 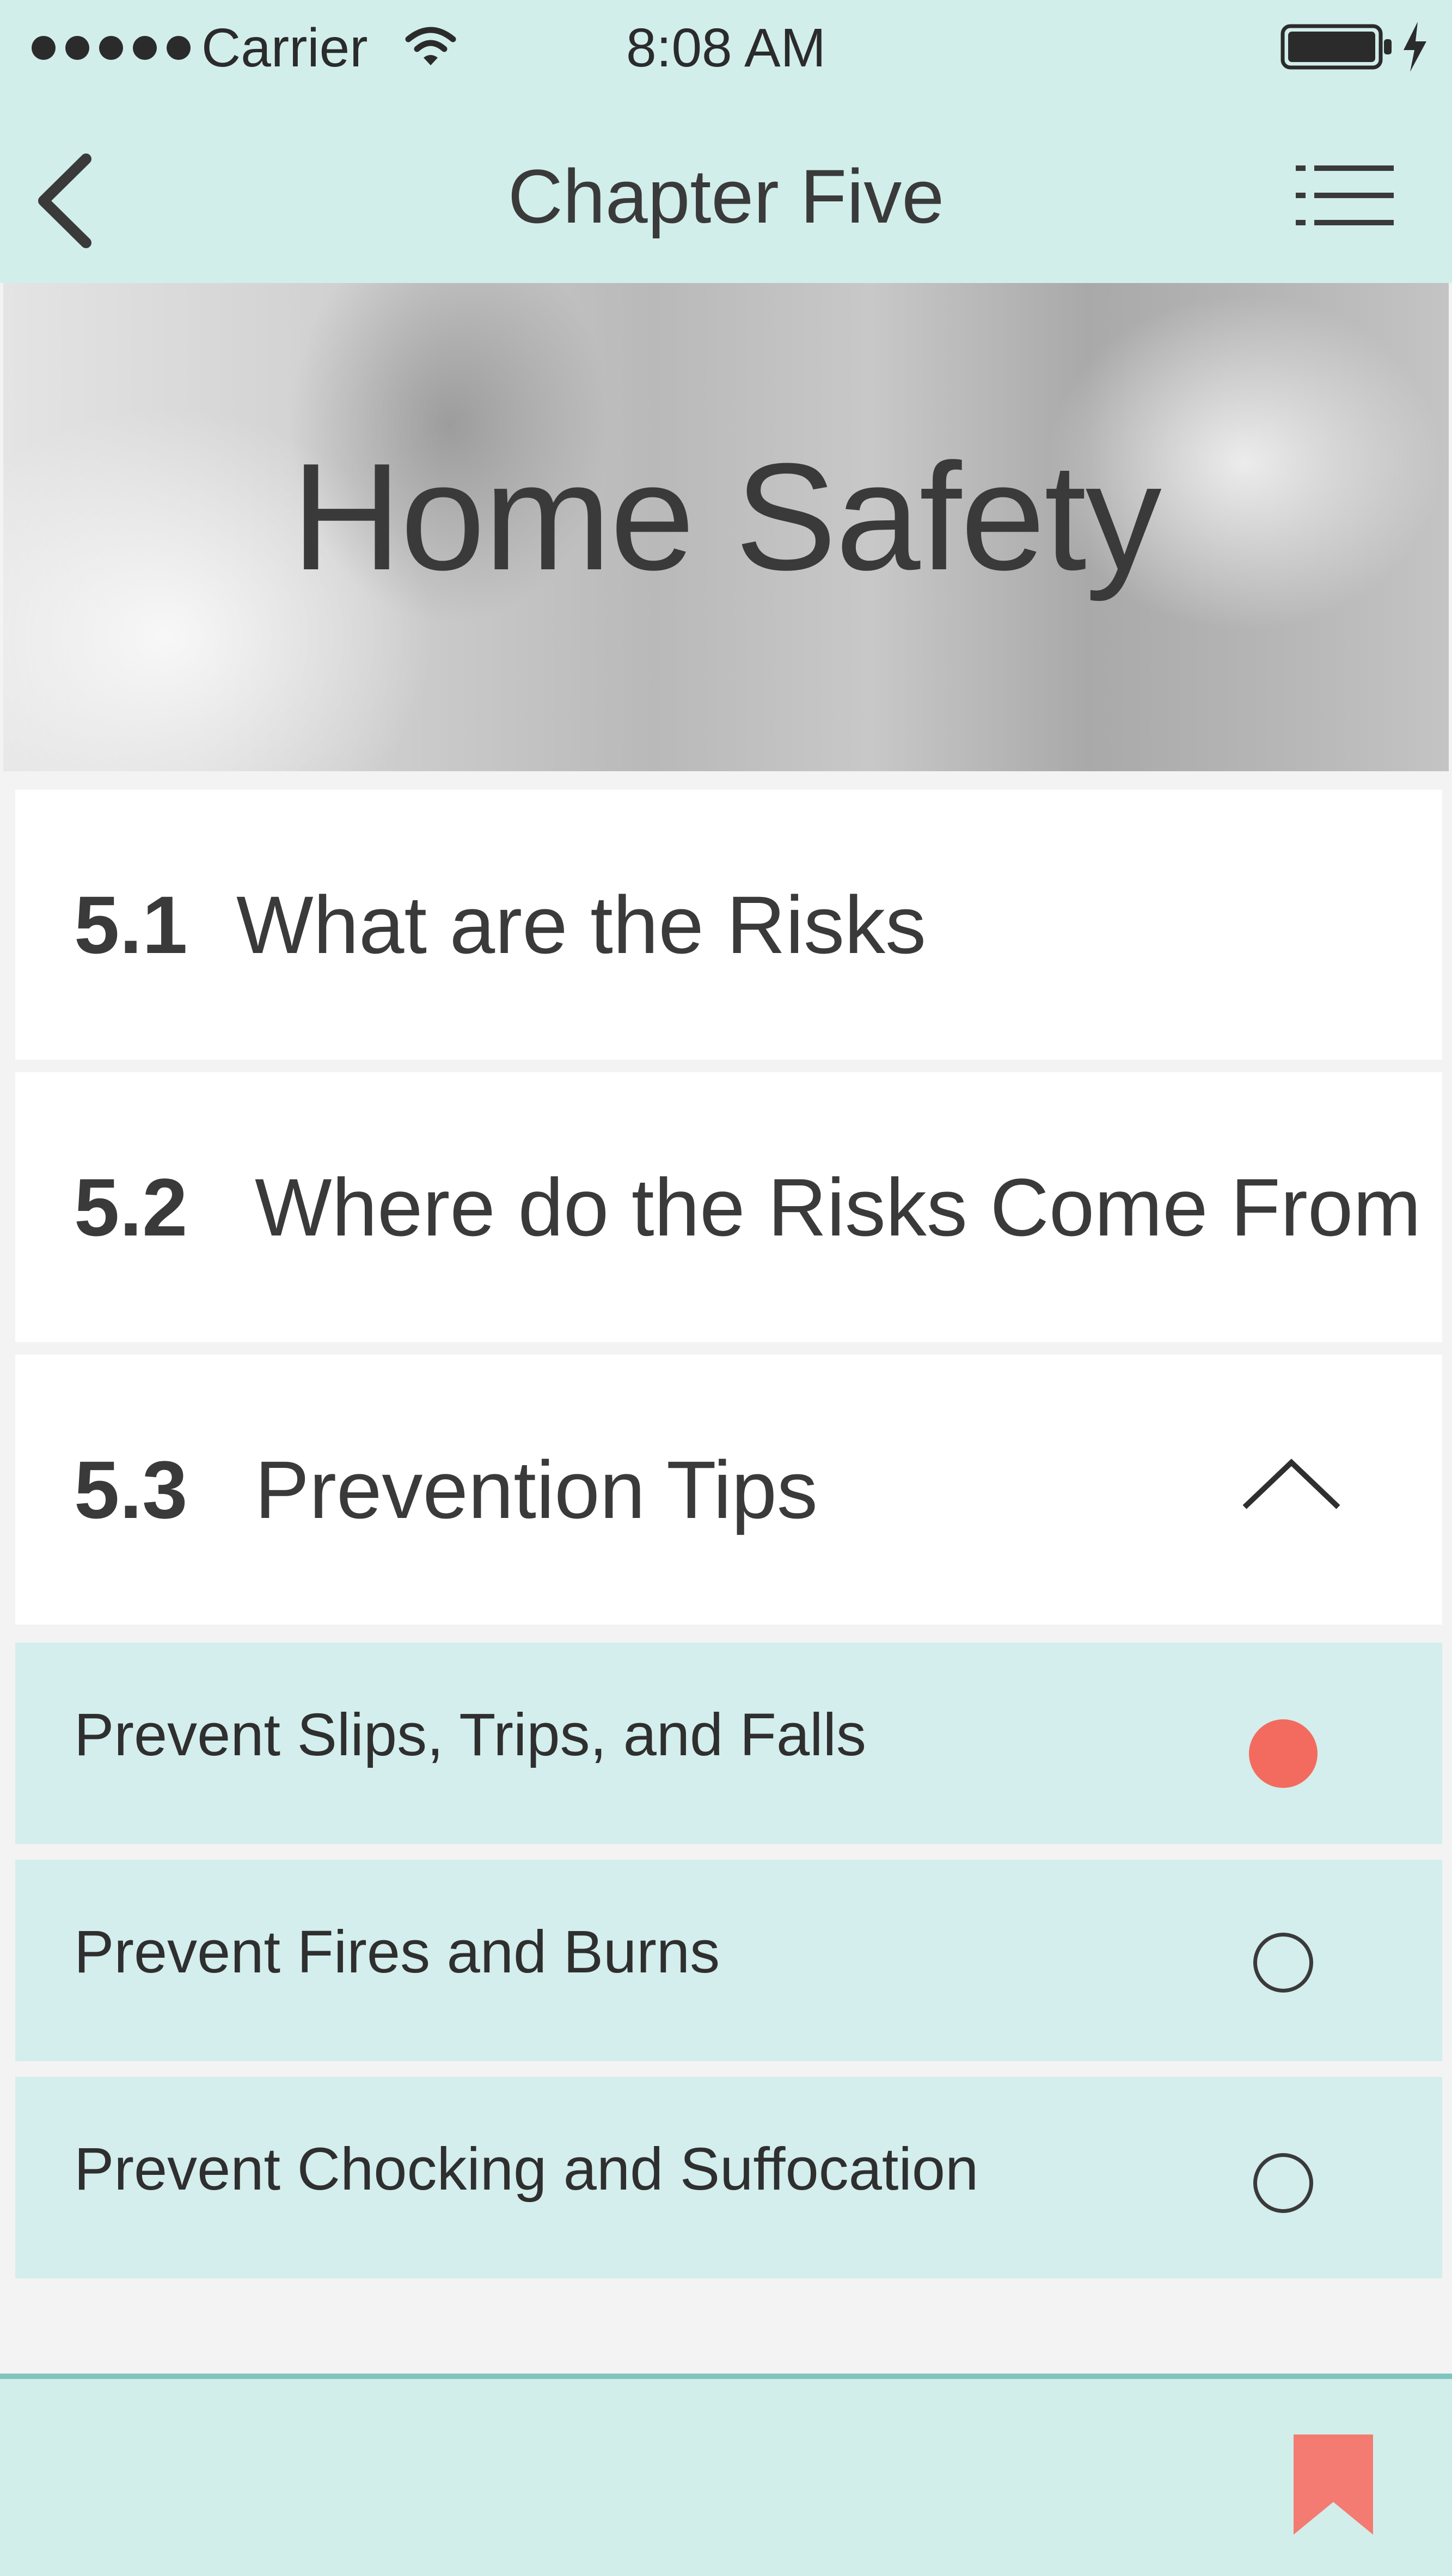 What do you see at coordinates (1337, 47) in the screenshot?
I see `battery-icon` at bounding box center [1337, 47].